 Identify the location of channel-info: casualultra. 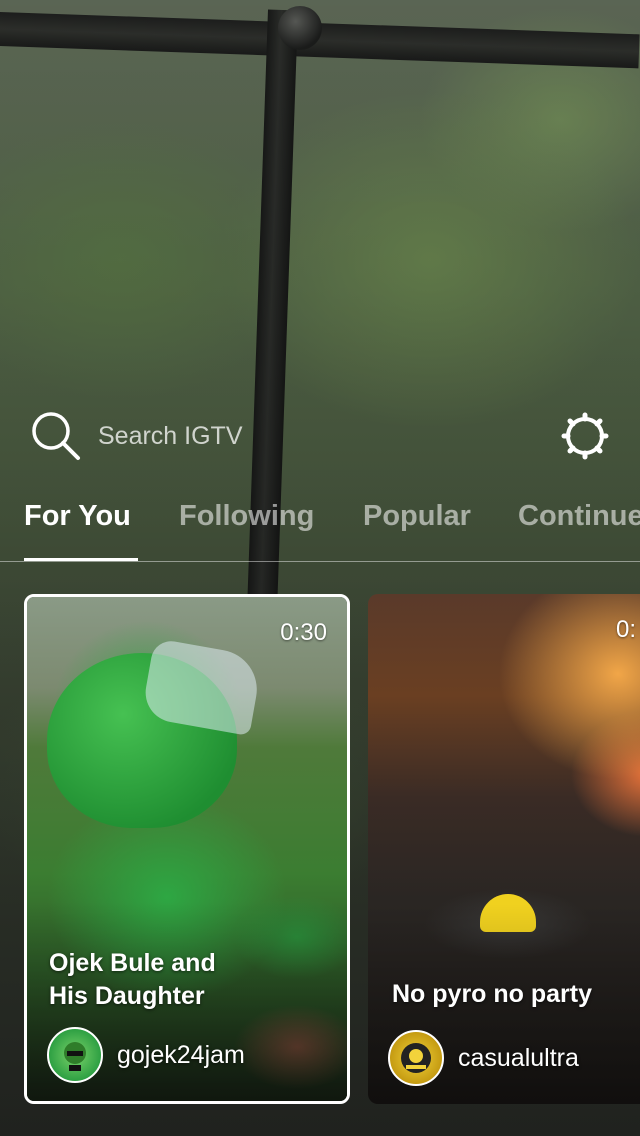
(483, 1058).